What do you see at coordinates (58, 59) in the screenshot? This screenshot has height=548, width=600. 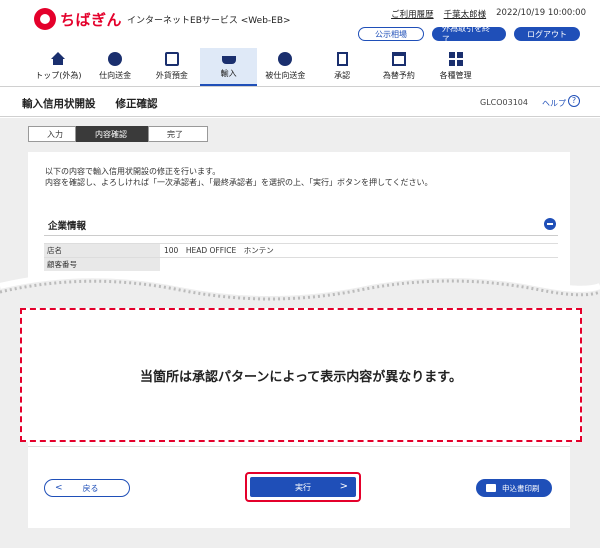 I see `home-icon` at bounding box center [58, 59].